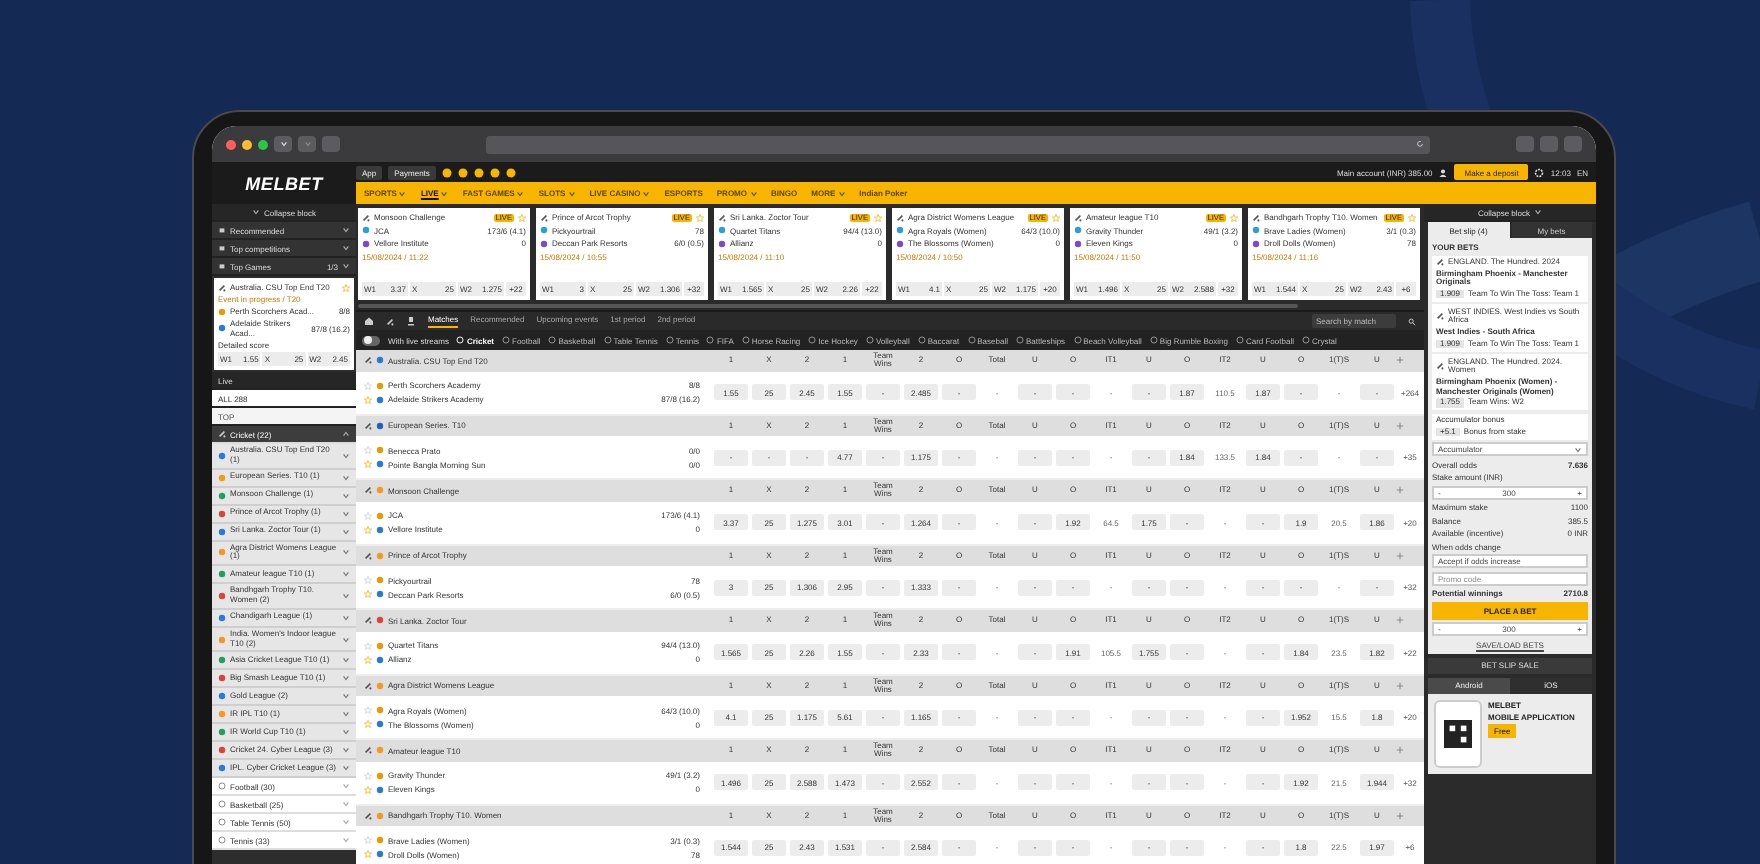  What do you see at coordinates (1549, 144) in the screenshot?
I see `tabs-button` at bounding box center [1549, 144].